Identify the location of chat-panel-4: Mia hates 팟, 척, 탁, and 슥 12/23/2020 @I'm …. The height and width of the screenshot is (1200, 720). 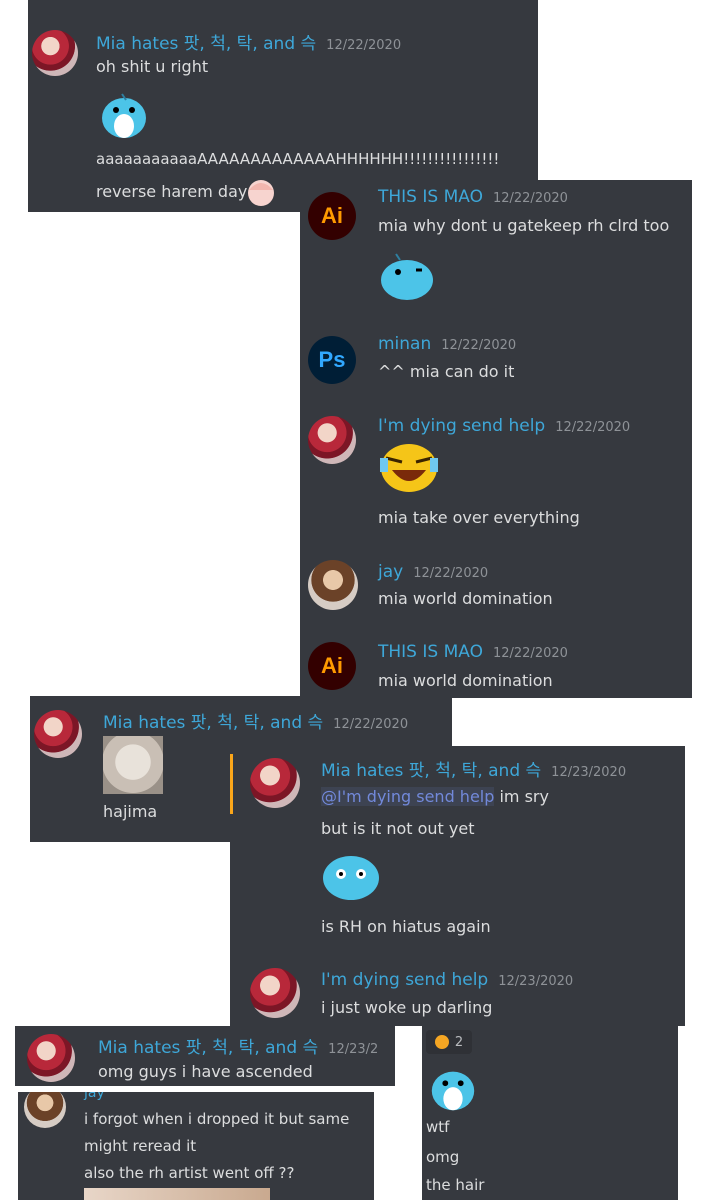
(457, 886).